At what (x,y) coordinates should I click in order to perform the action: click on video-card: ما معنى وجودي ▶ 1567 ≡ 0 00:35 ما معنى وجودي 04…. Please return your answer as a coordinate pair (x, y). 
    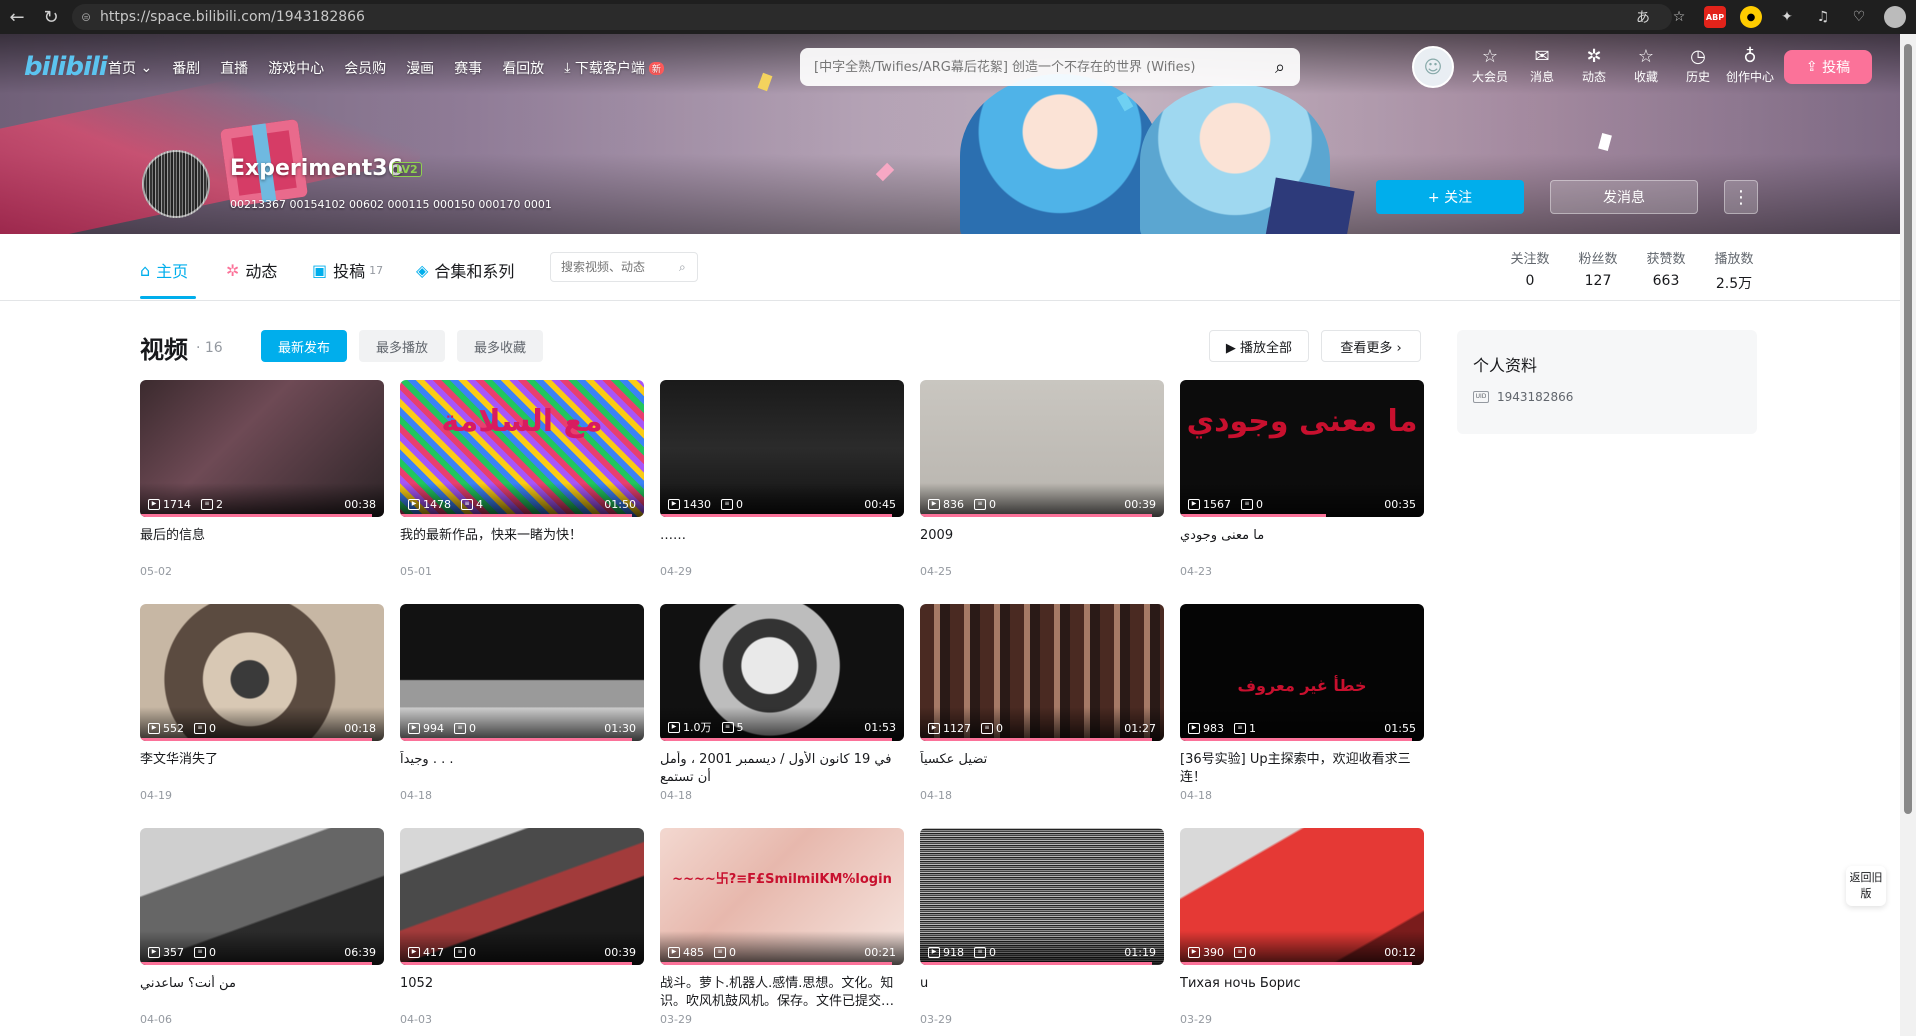
    Looking at the image, I should click on (1302, 479).